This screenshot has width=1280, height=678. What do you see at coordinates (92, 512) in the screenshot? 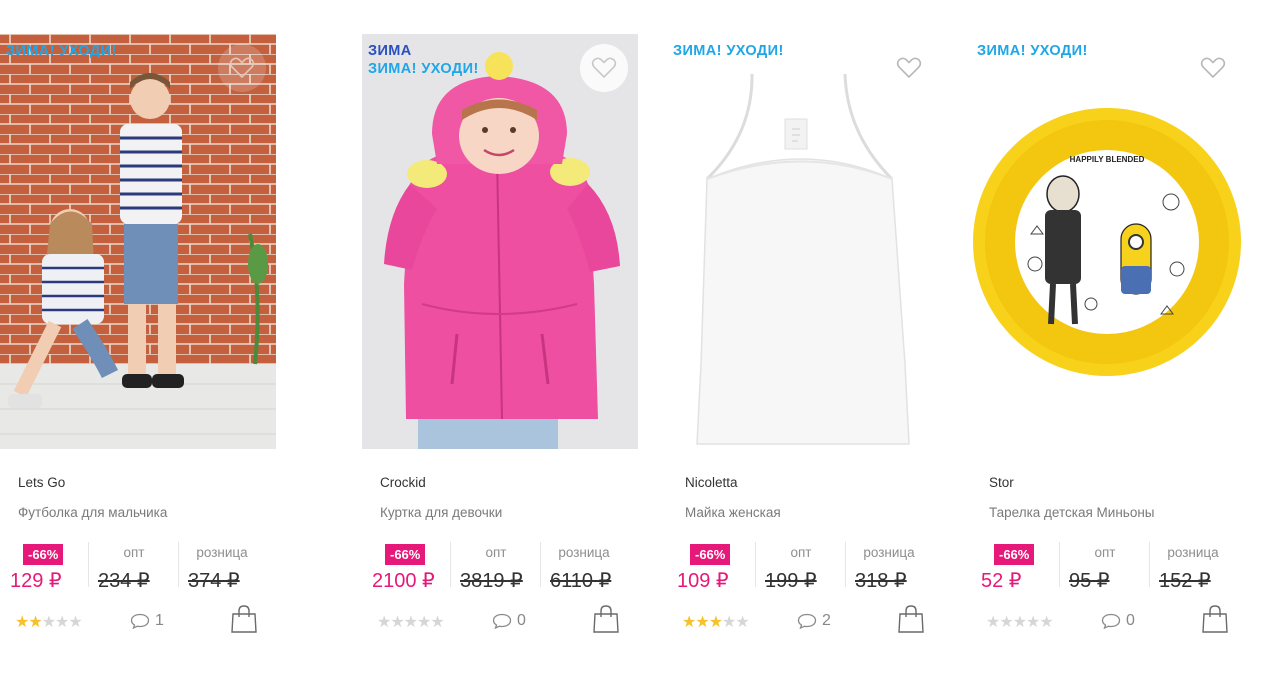
I see `product-title: Футболка для мальчика` at bounding box center [92, 512].